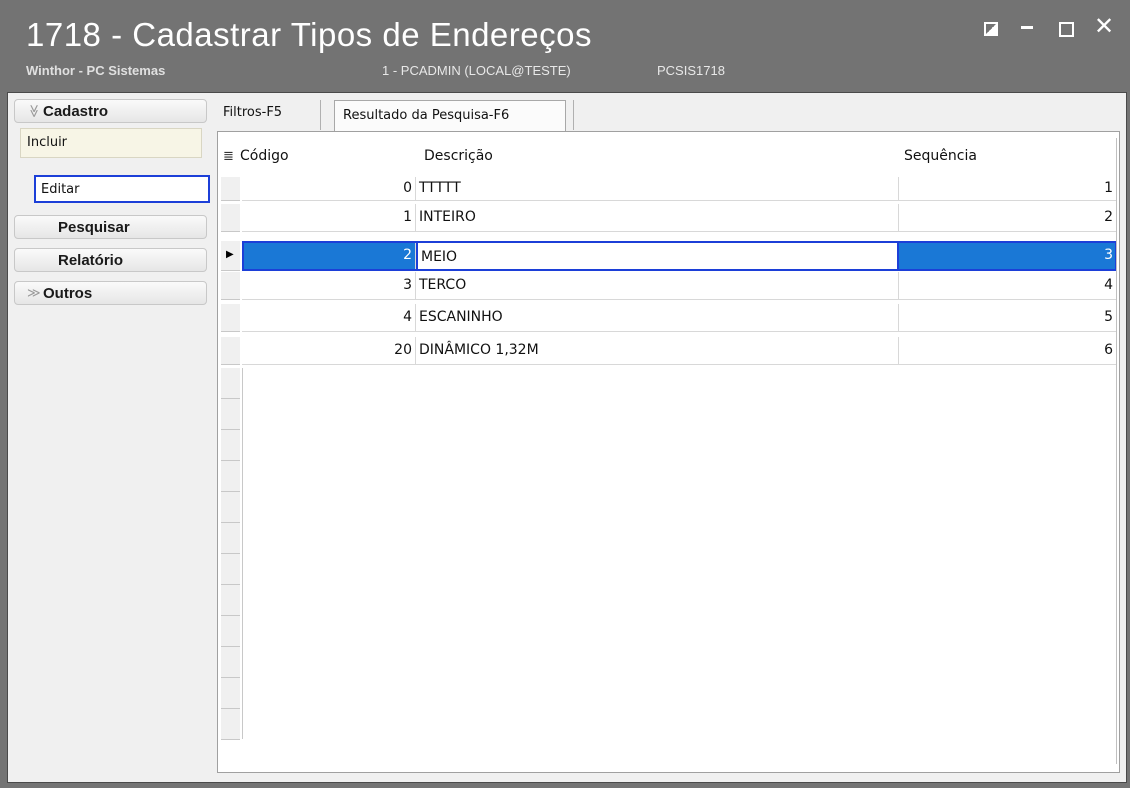 The width and height of the screenshot is (1130, 788). What do you see at coordinates (329, 218) in the screenshot?
I see `cell-codigo: 1` at bounding box center [329, 218].